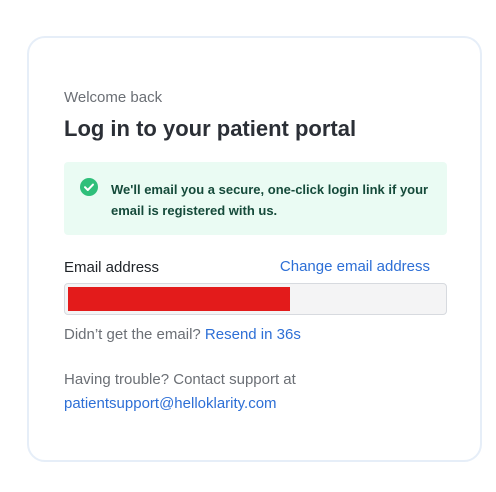  I want to click on resend-line: Didn’t get the email? Resend in 36s, so click(182, 334).